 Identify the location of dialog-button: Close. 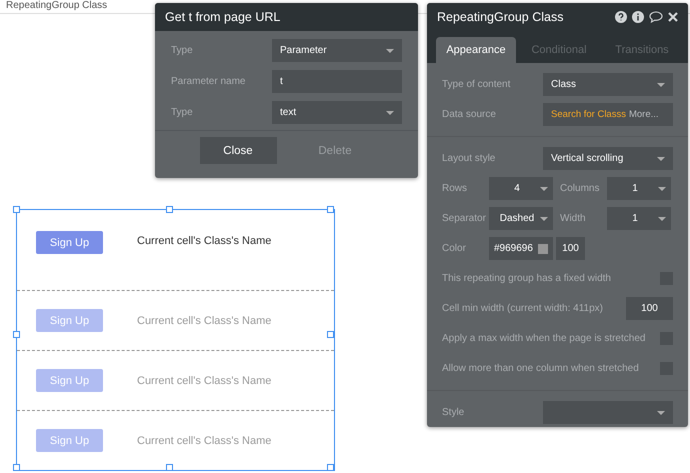
(238, 150).